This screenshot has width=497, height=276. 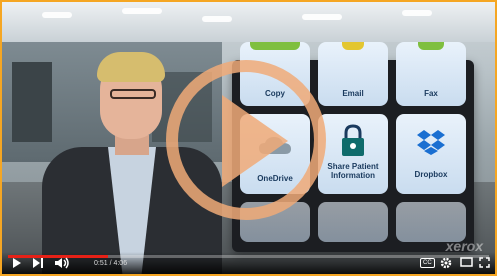 I want to click on tile-label: Email, so click(x=353, y=93).